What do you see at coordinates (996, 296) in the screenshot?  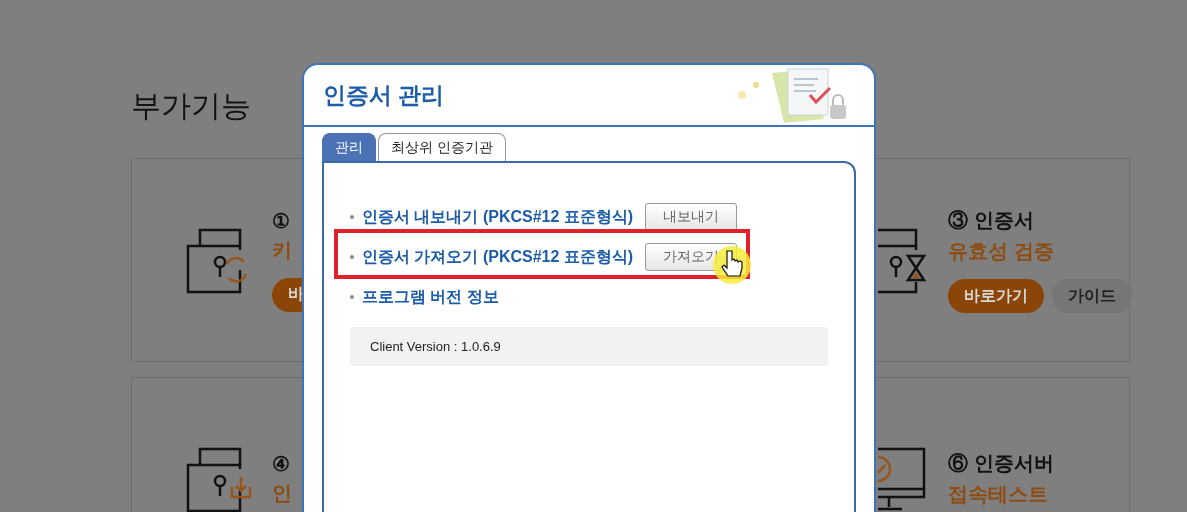 I see `shortcut-button: 바로가기` at bounding box center [996, 296].